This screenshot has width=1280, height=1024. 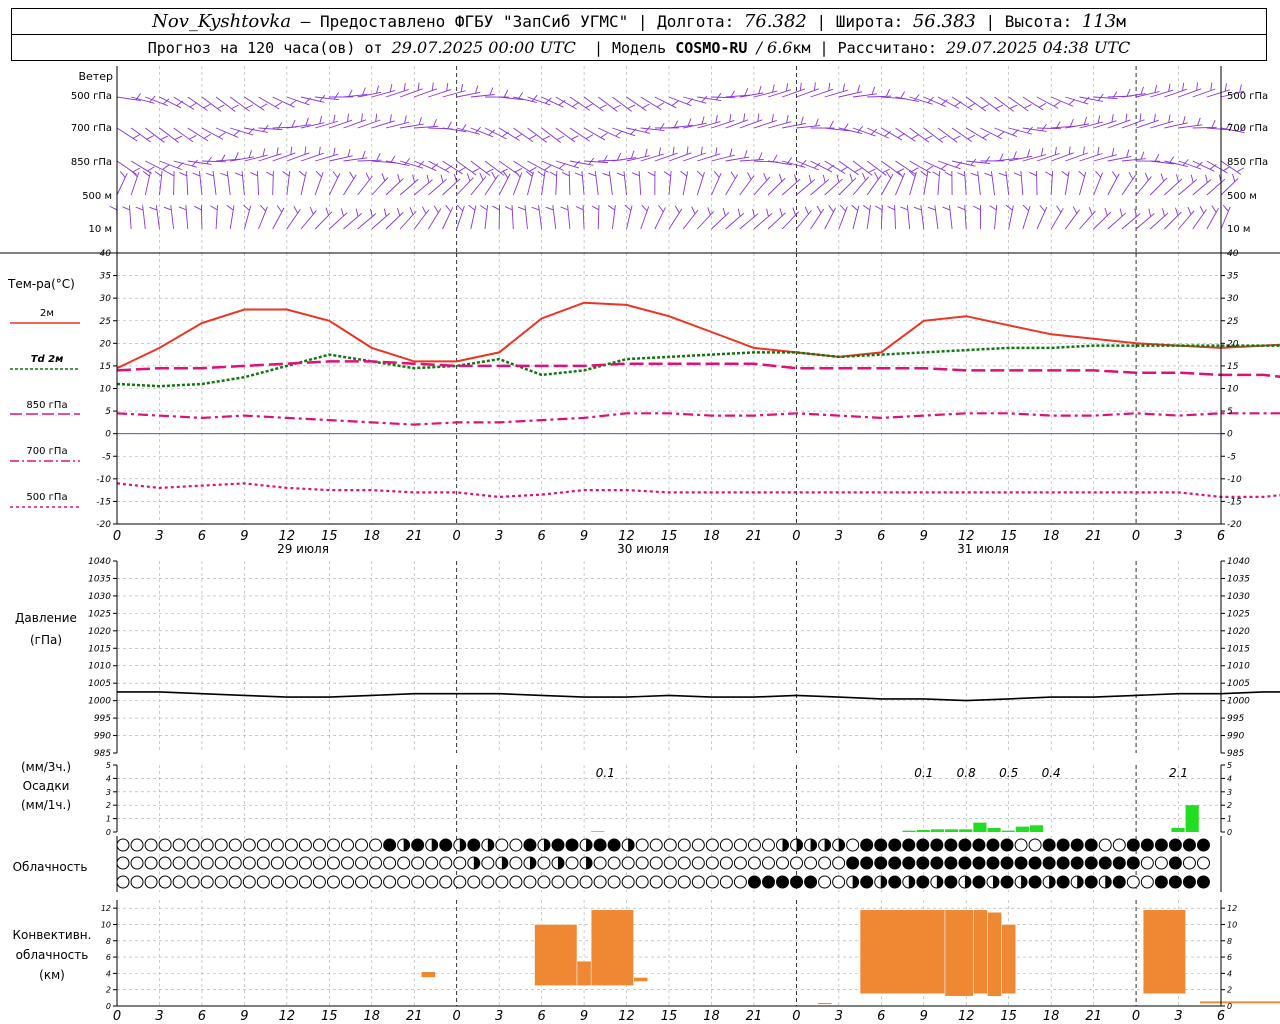 What do you see at coordinates (52, 935) in the screenshot?
I see `conv-panel-title: Конвективн.` at bounding box center [52, 935].